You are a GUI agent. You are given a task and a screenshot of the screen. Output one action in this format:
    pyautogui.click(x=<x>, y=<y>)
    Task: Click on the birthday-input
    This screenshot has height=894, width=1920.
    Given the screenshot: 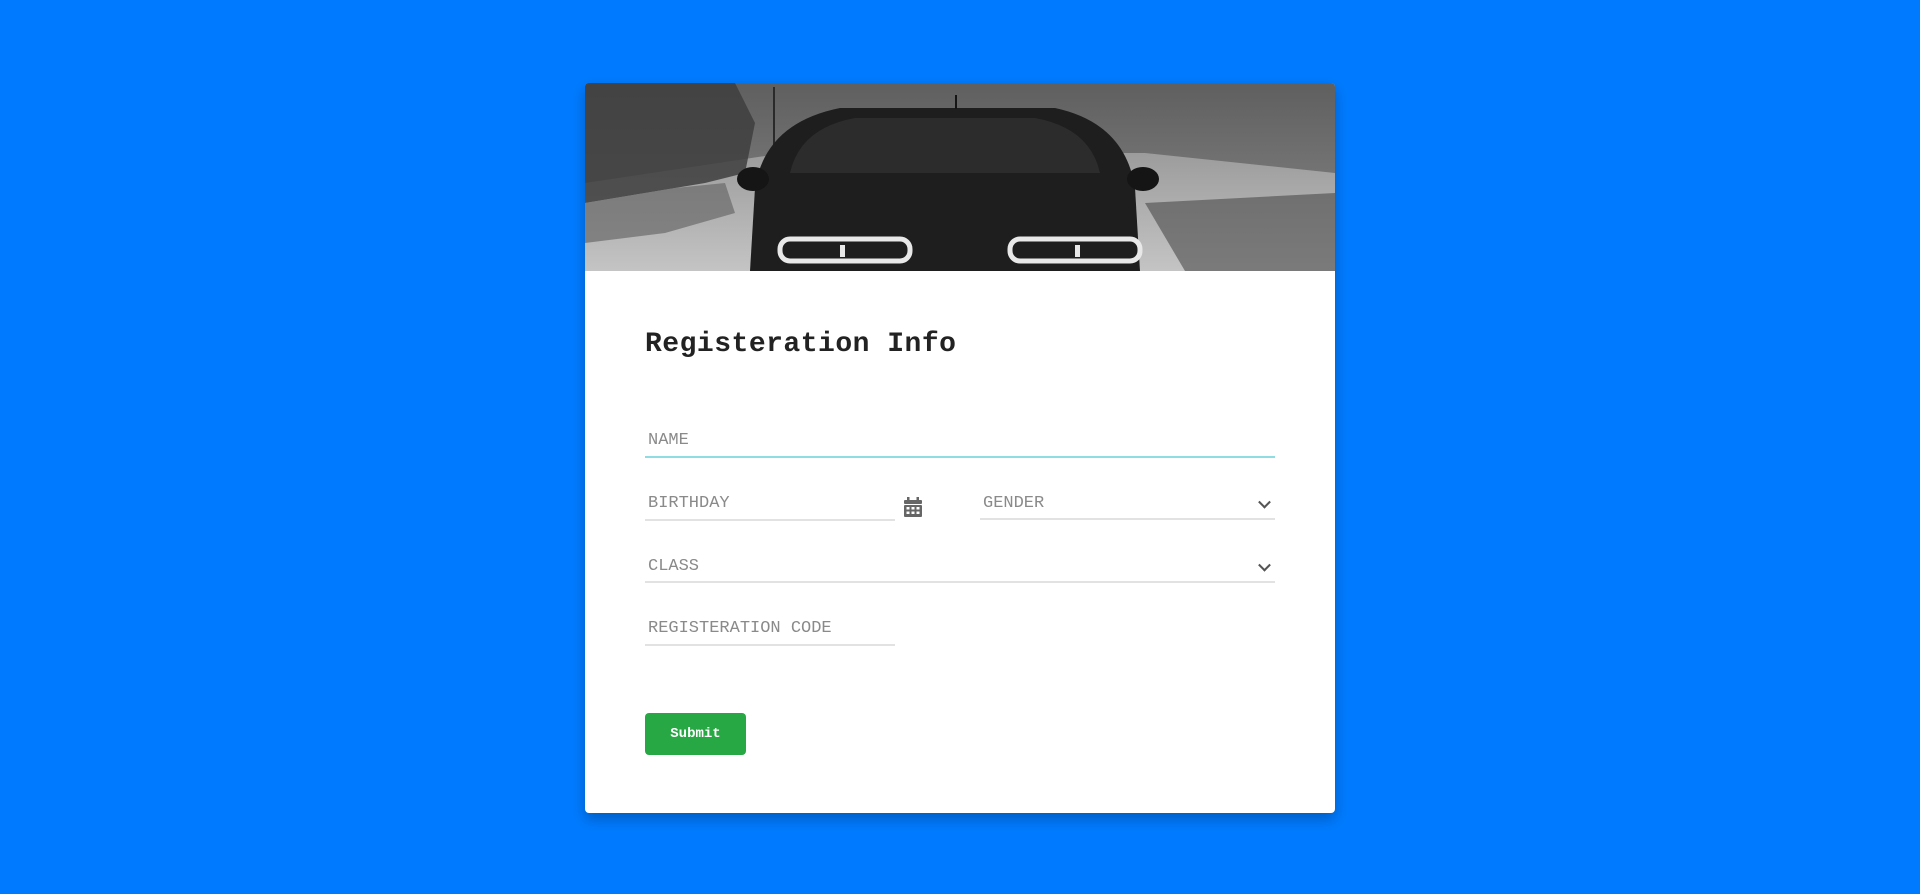 What is the action you would take?
    pyautogui.click(x=770, y=503)
    